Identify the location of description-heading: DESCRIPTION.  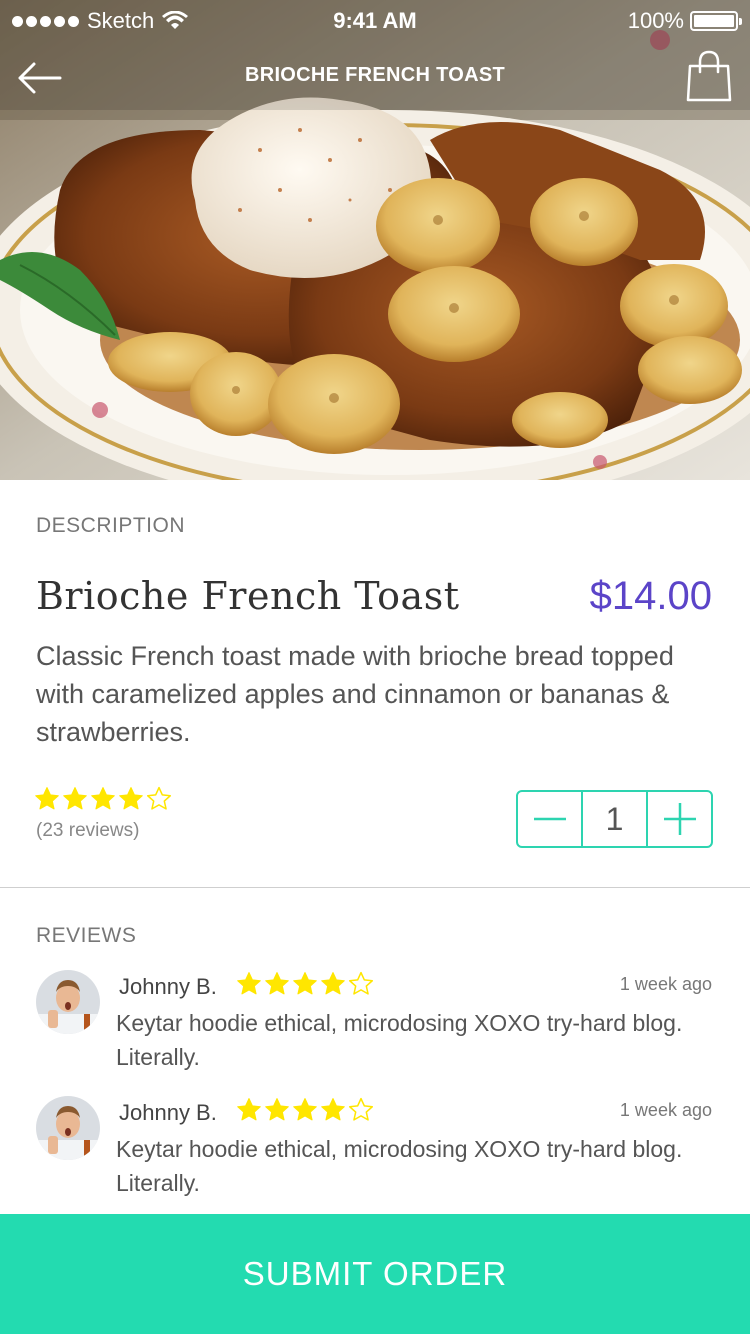
(111, 525).